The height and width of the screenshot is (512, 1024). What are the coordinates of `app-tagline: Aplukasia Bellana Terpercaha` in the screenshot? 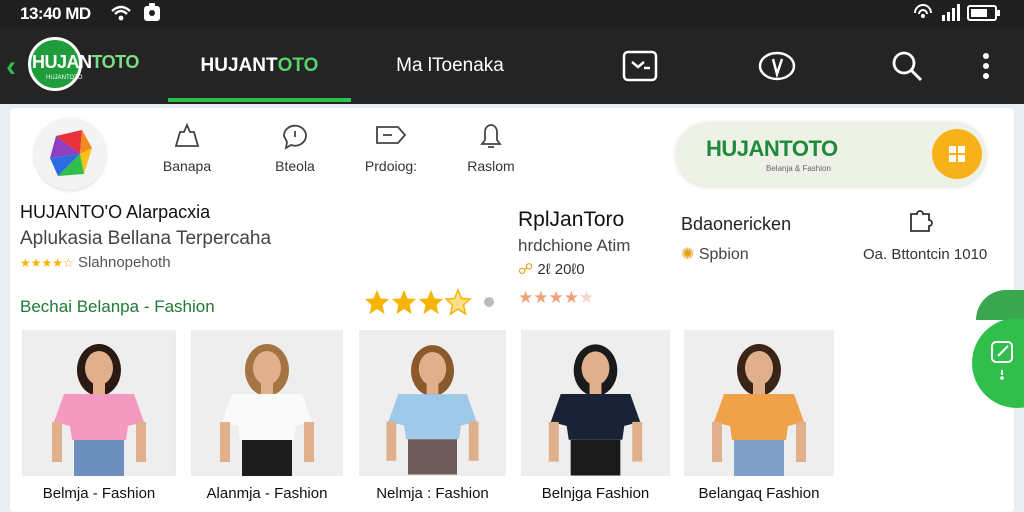 It's located at (146, 238).